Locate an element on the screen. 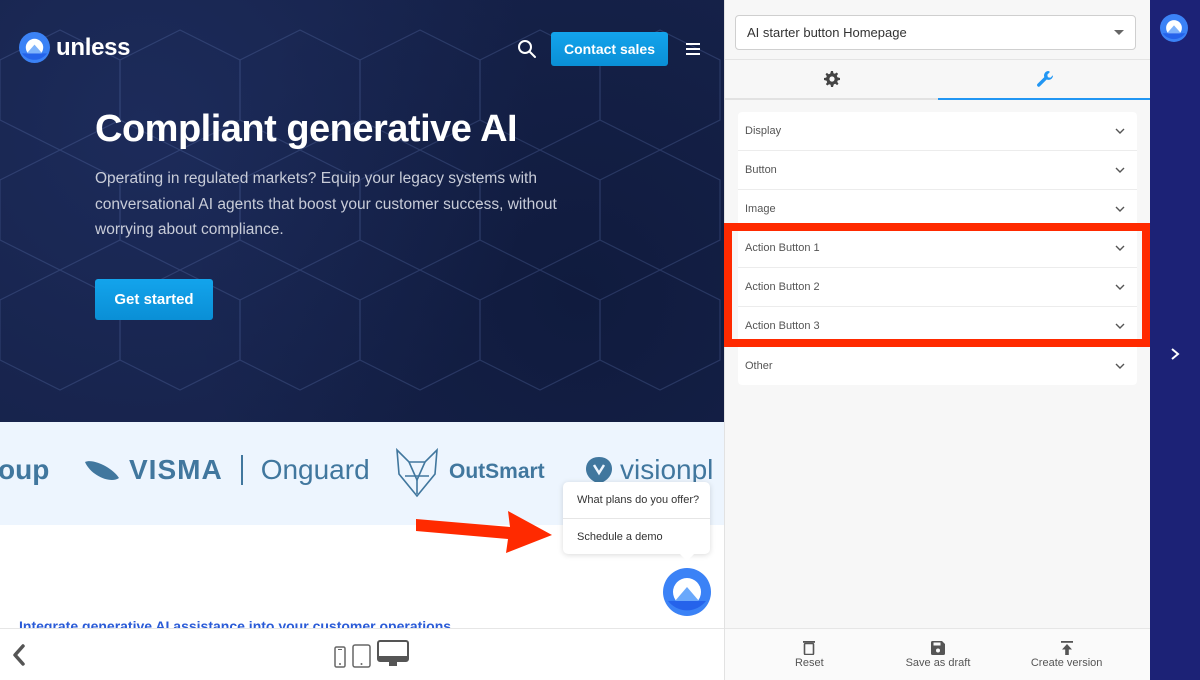  save-draft-label: Save as draft is located at coordinates (938, 662).